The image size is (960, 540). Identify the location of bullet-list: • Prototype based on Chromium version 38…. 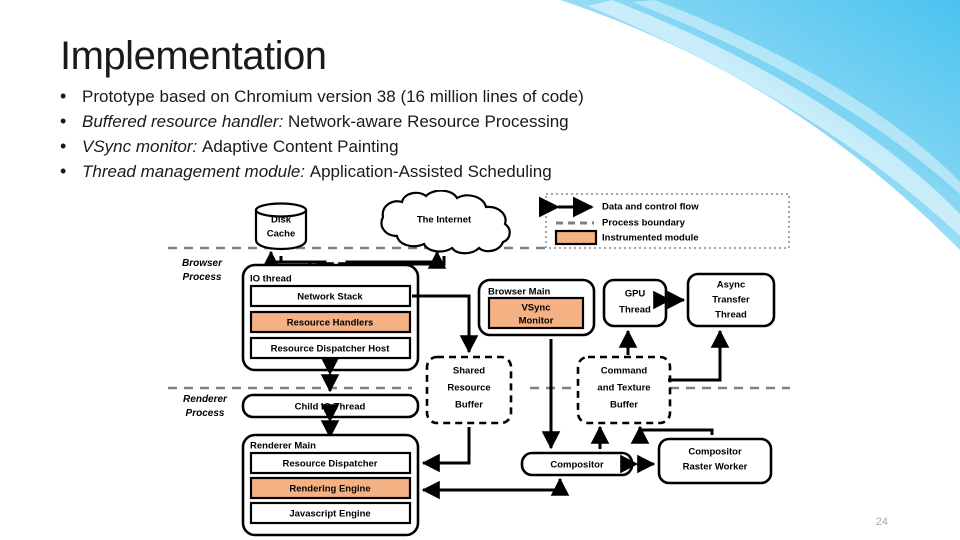
(410, 136).